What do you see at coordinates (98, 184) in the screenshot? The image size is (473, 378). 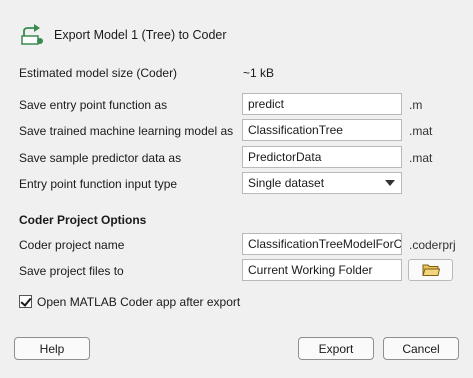 I see `input-type-label: Entry point function input type` at bounding box center [98, 184].